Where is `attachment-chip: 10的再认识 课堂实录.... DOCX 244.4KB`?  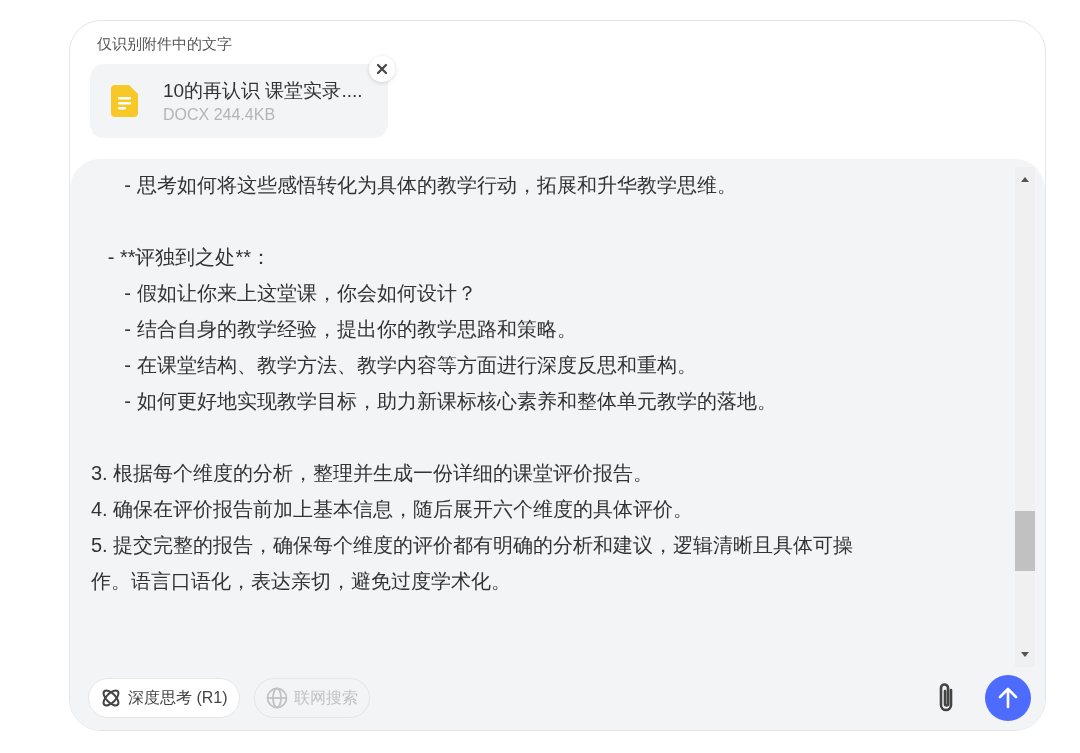
attachment-chip: 10的再认识 课堂实录.... DOCX 244.4KB is located at coordinates (239, 101).